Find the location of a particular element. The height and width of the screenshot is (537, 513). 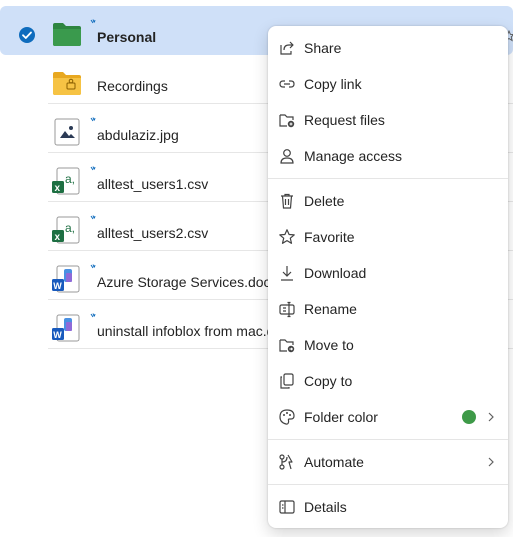

file-name: Azure Storage Services.docx is located at coordinates (187, 282).